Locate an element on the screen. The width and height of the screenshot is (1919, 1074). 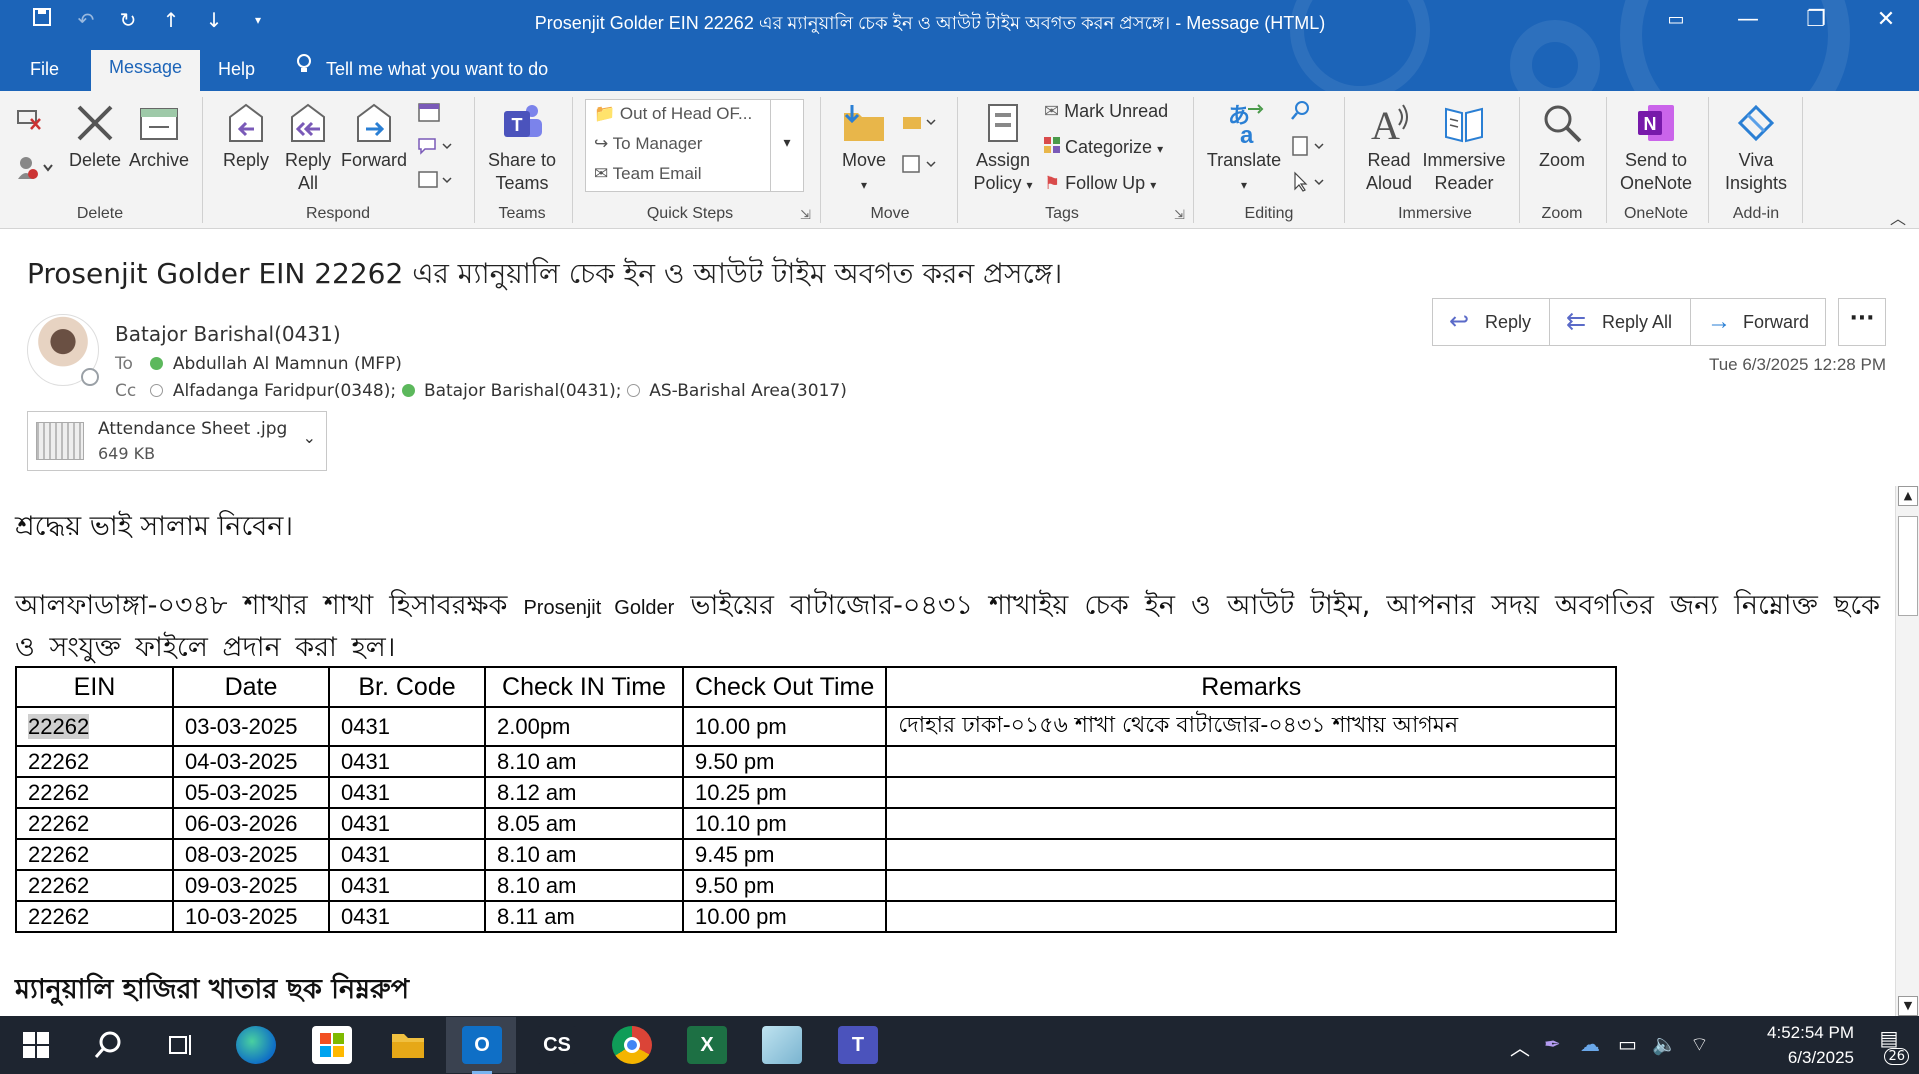
task-view-icon is located at coordinates (180, 1045).